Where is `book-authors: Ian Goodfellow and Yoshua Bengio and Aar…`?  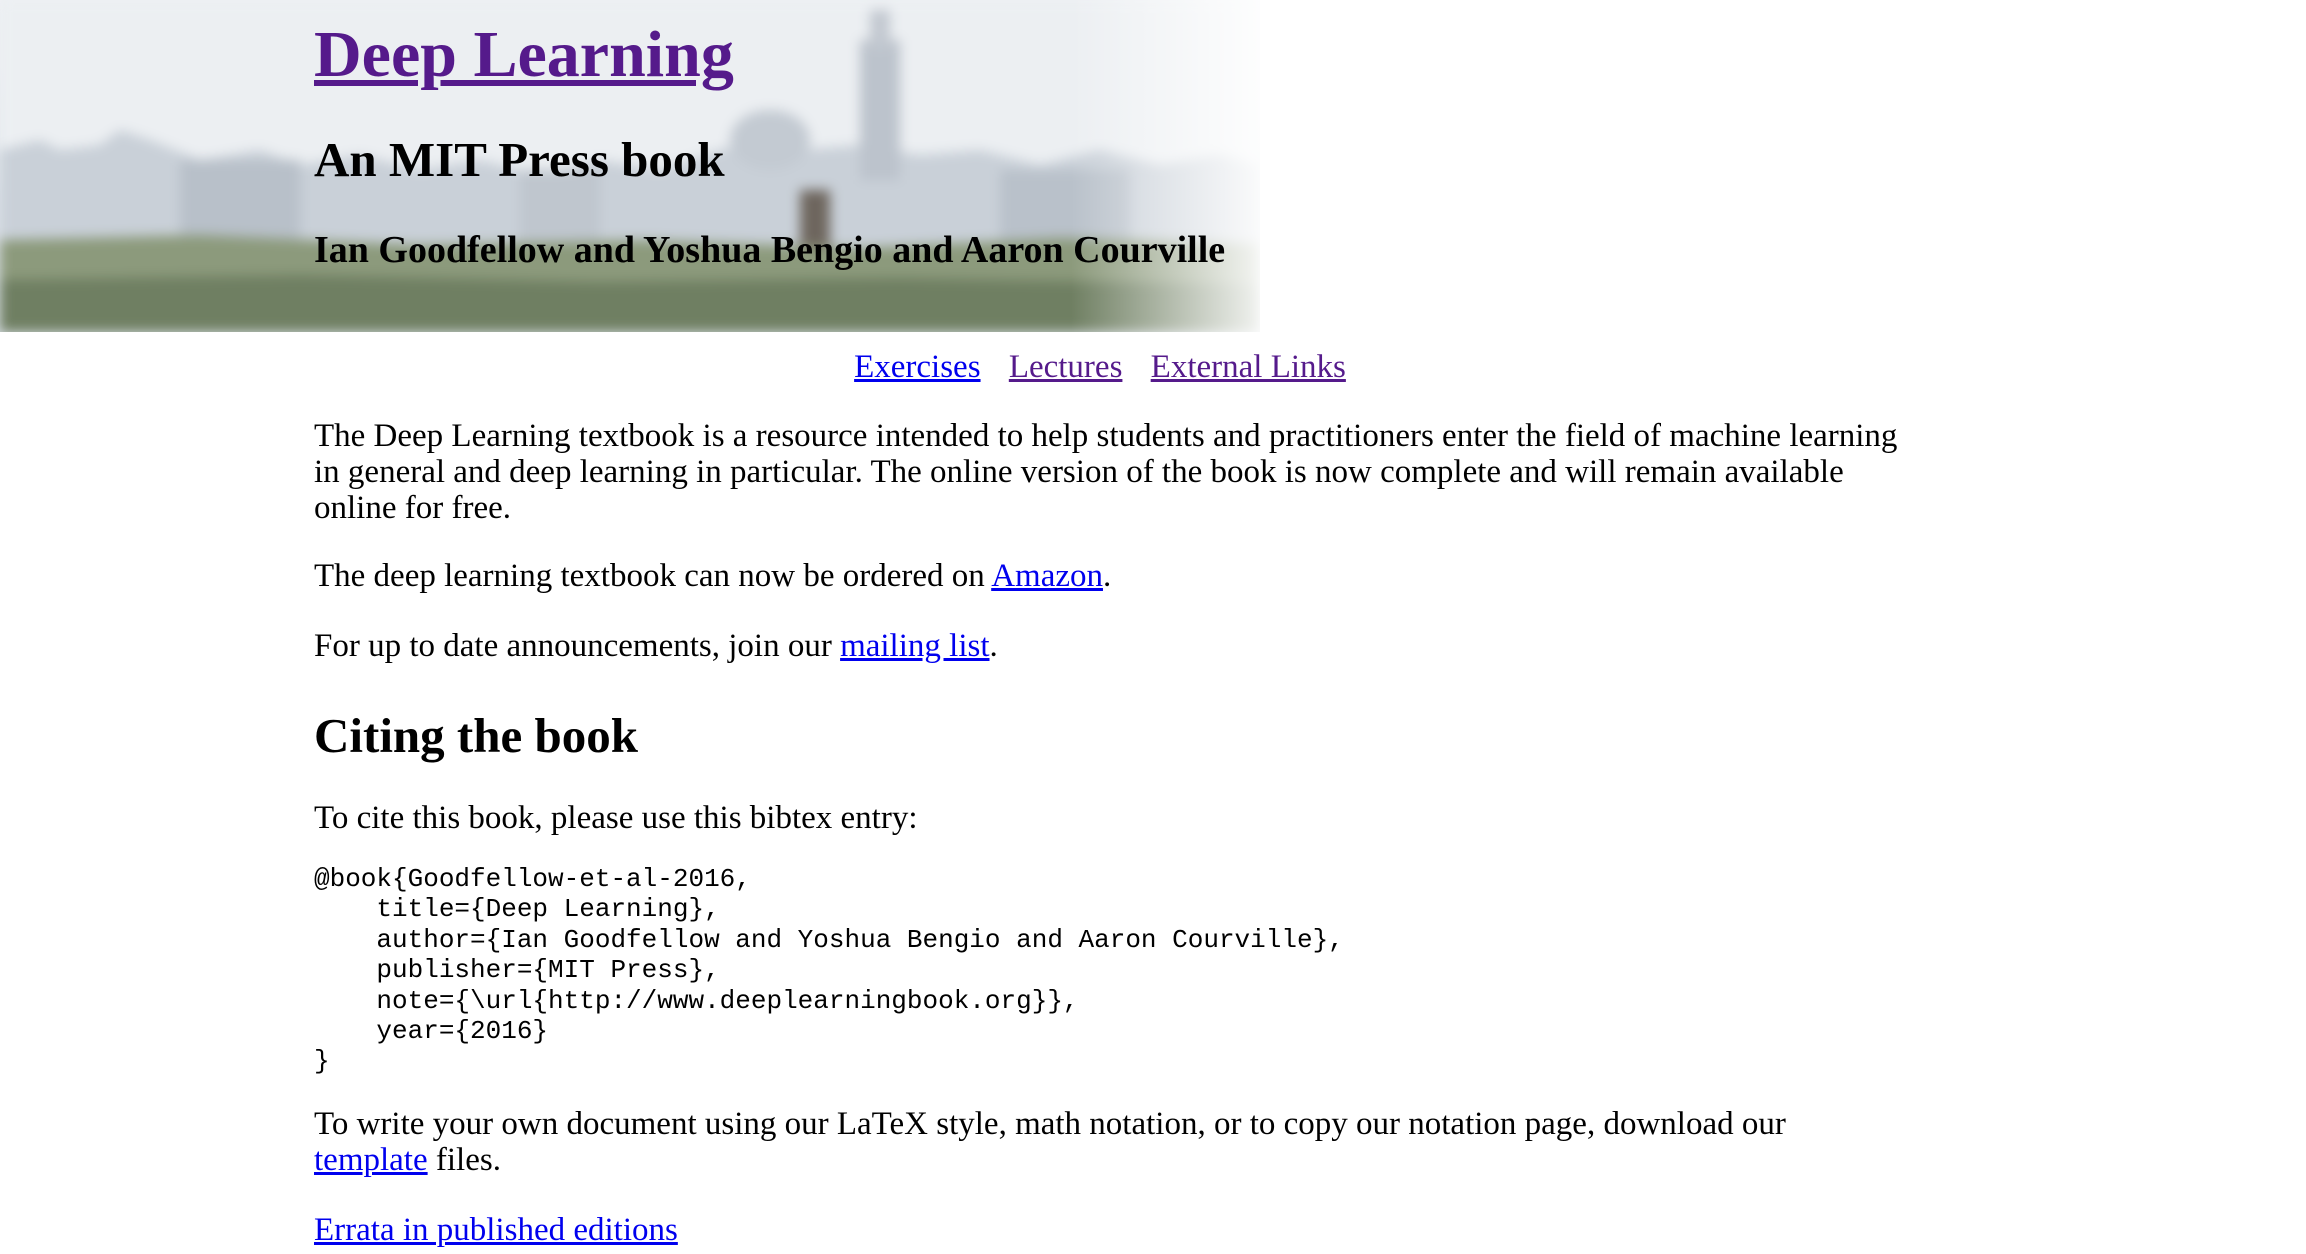
book-authors: Ian Goodfellow and Yoshua Bengio and Aar… is located at coordinates (770, 250).